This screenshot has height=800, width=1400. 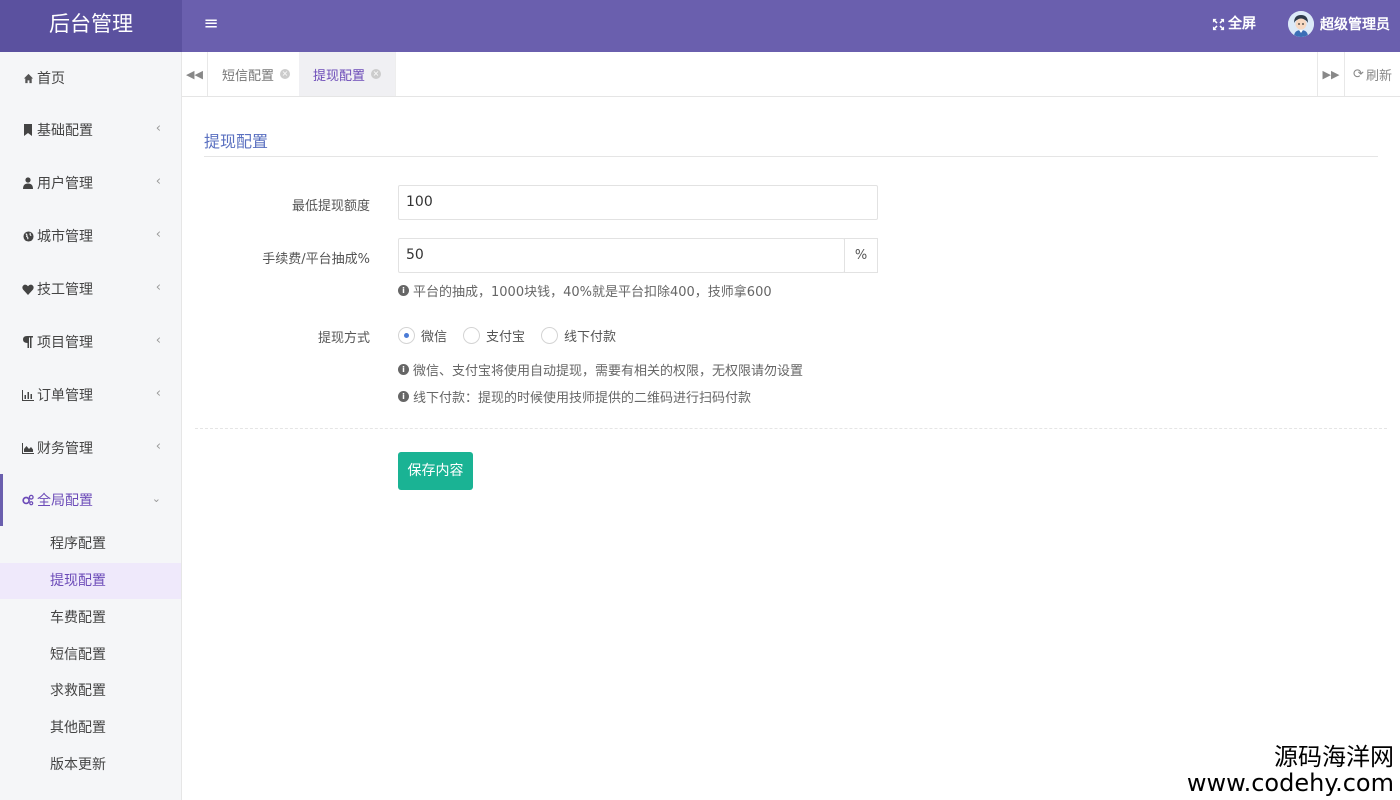 I want to click on sidebar-item-cities: 城市管理 ‹, so click(x=90, y=236).